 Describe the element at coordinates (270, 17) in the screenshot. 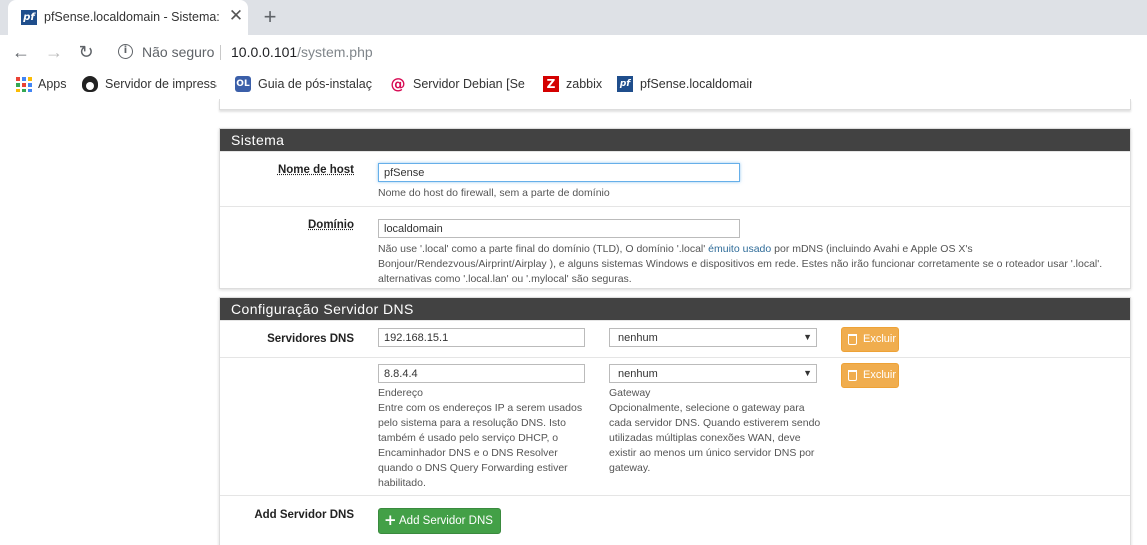

I see `new-tab-icon: +` at that location.